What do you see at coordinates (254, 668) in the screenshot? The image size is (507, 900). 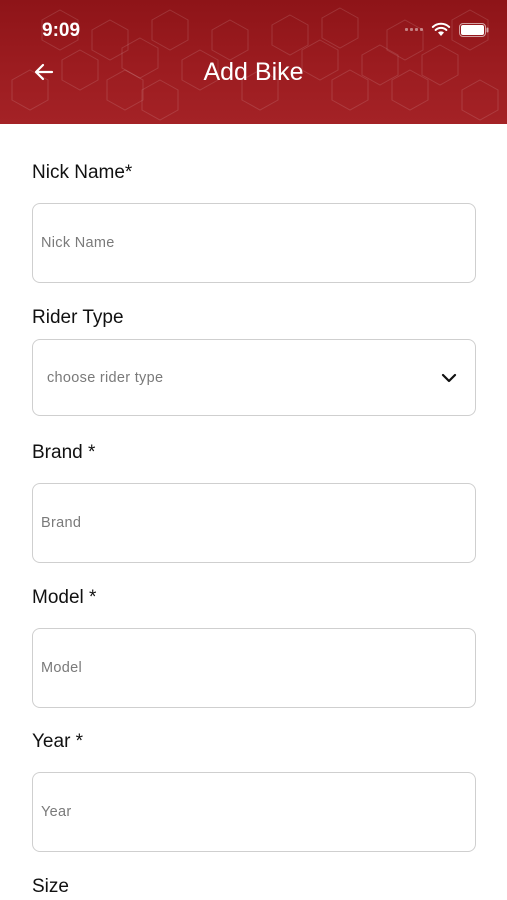 I see `model-input: Model` at bounding box center [254, 668].